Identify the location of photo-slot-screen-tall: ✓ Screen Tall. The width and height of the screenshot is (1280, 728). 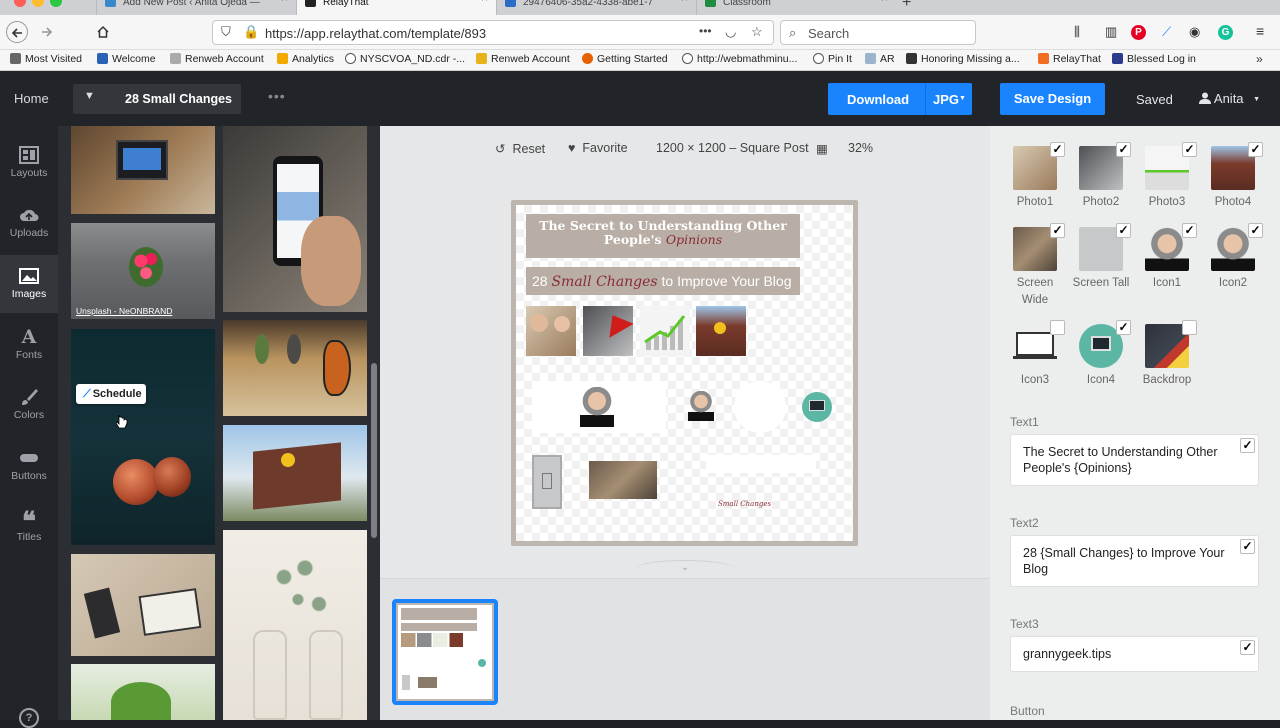
(1101, 257).